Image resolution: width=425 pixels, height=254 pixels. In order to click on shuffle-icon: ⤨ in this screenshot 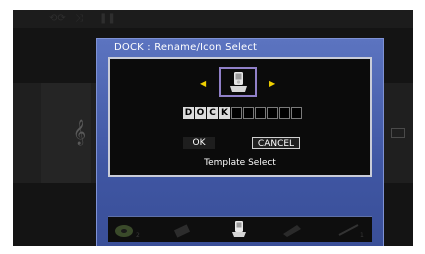, I will do `click(79, 18)`.